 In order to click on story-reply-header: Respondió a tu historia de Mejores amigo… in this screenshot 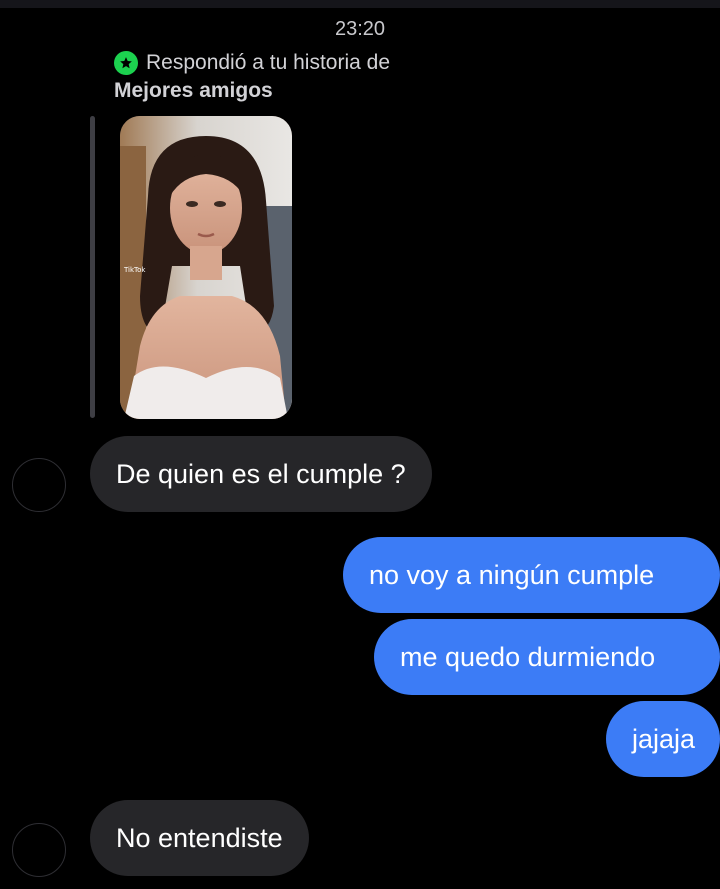, I will do `click(324, 76)`.